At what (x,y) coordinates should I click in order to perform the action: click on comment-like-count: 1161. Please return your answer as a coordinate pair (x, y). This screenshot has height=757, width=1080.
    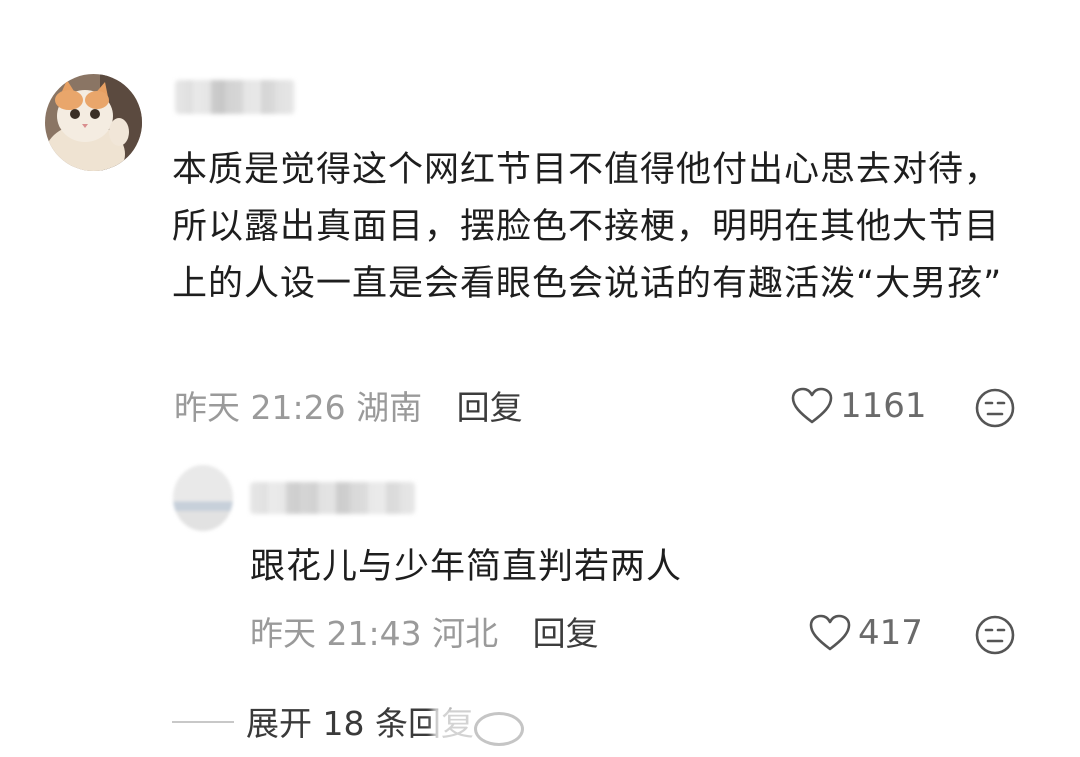
    Looking at the image, I should click on (883, 406).